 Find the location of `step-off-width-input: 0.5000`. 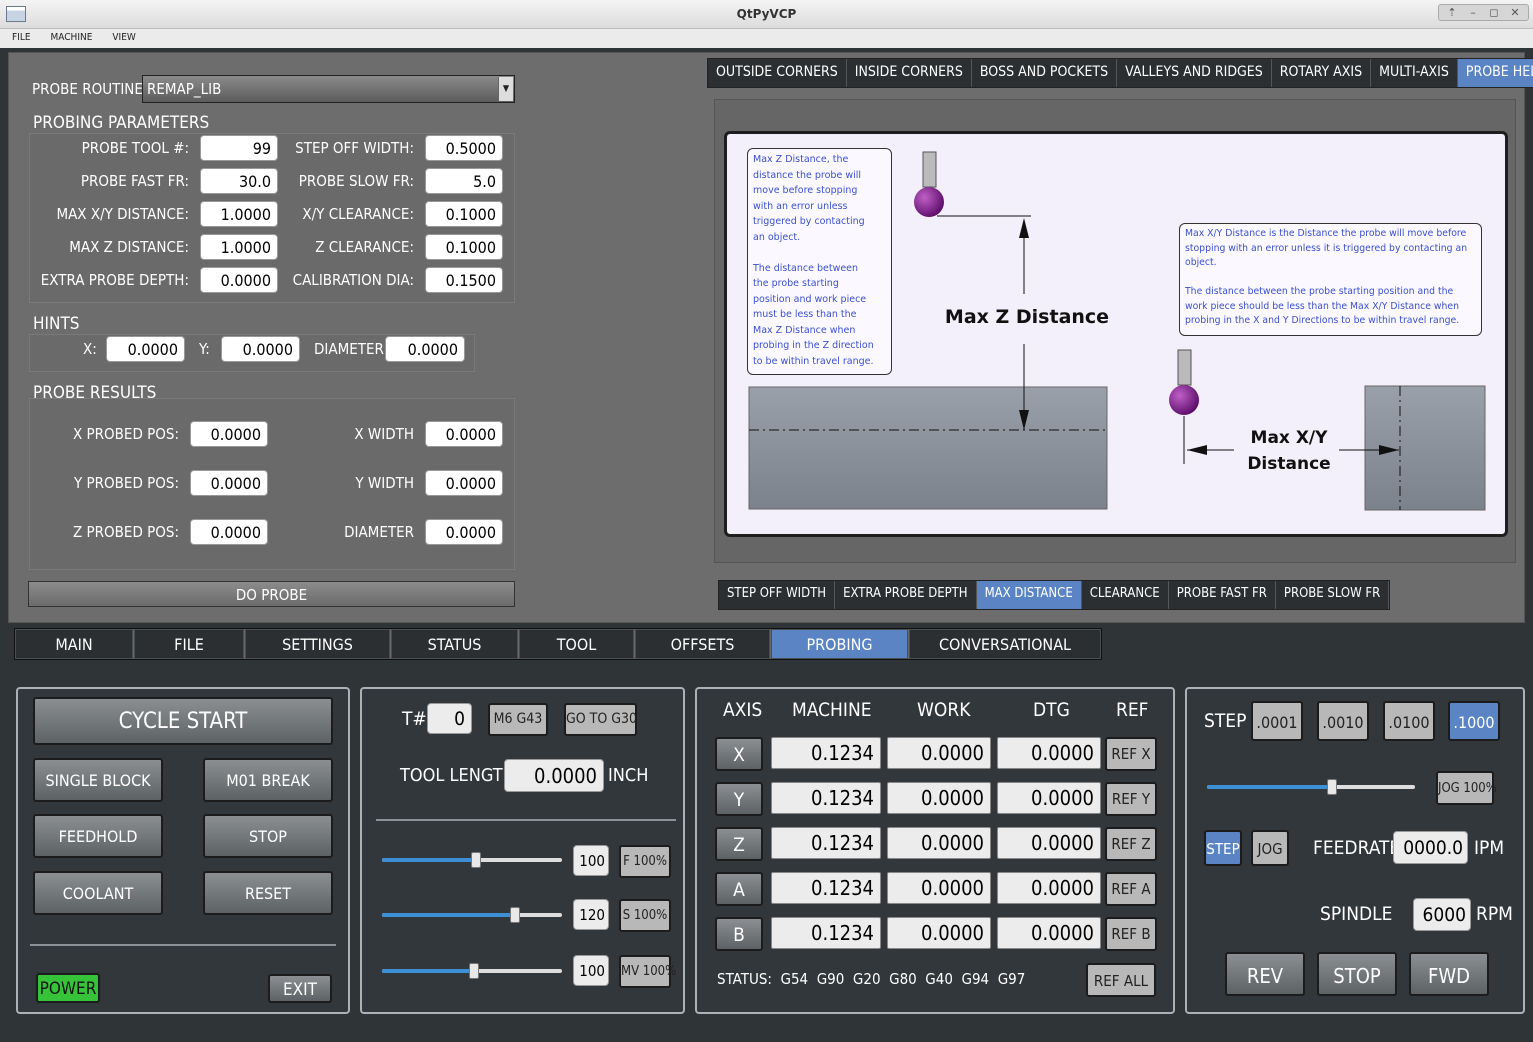

step-off-width-input: 0.5000 is located at coordinates (464, 148).